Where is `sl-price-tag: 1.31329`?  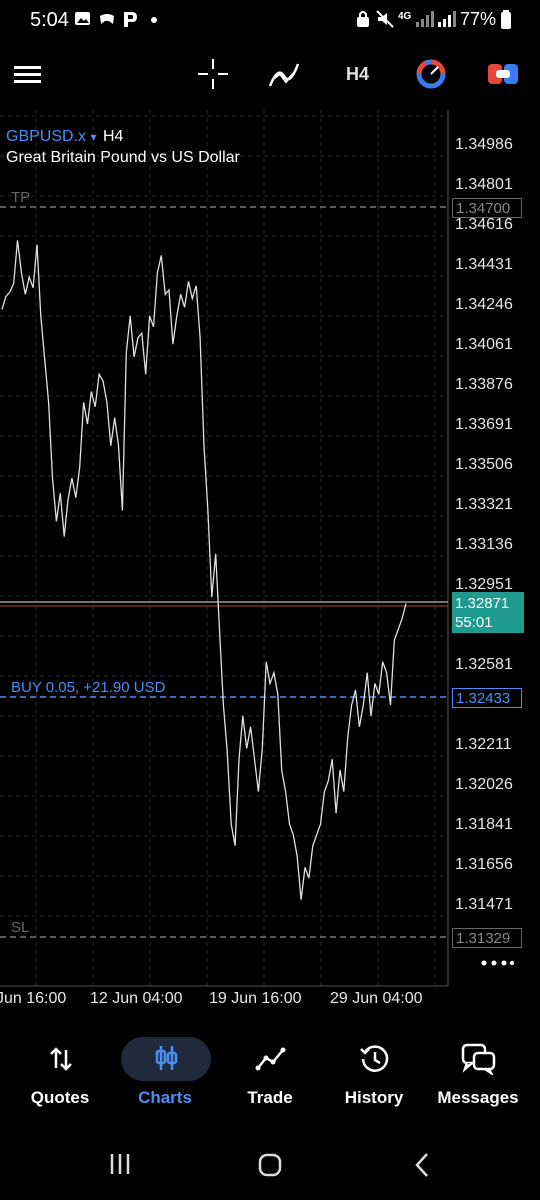
sl-price-tag: 1.31329 is located at coordinates (487, 938).